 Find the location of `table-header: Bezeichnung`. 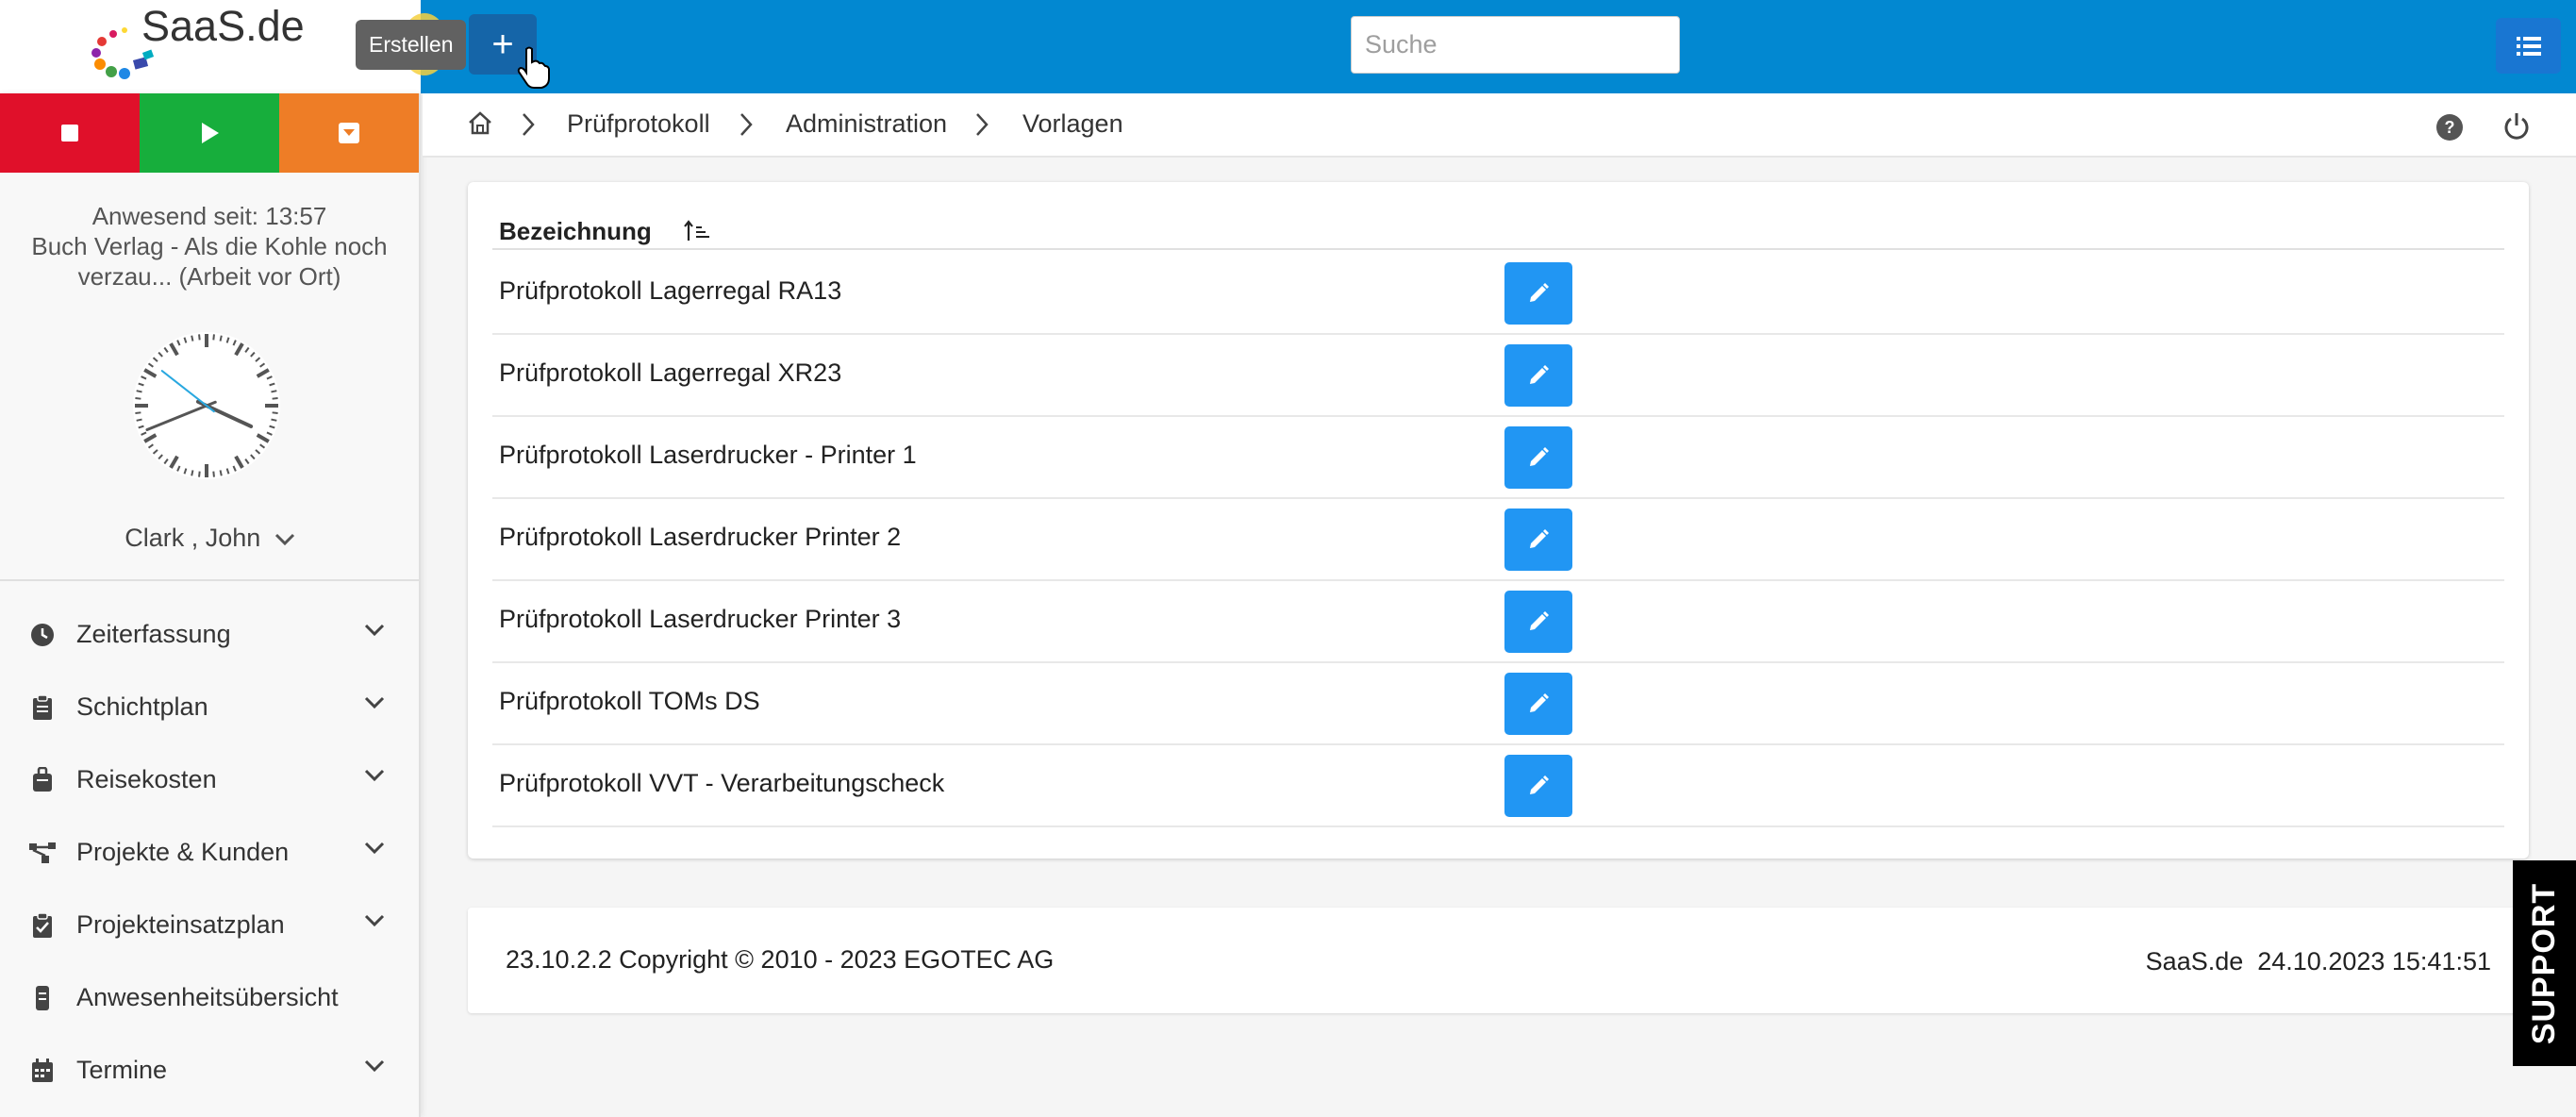

table-header: Bezeichnung is located at coordinates (1498, 231).